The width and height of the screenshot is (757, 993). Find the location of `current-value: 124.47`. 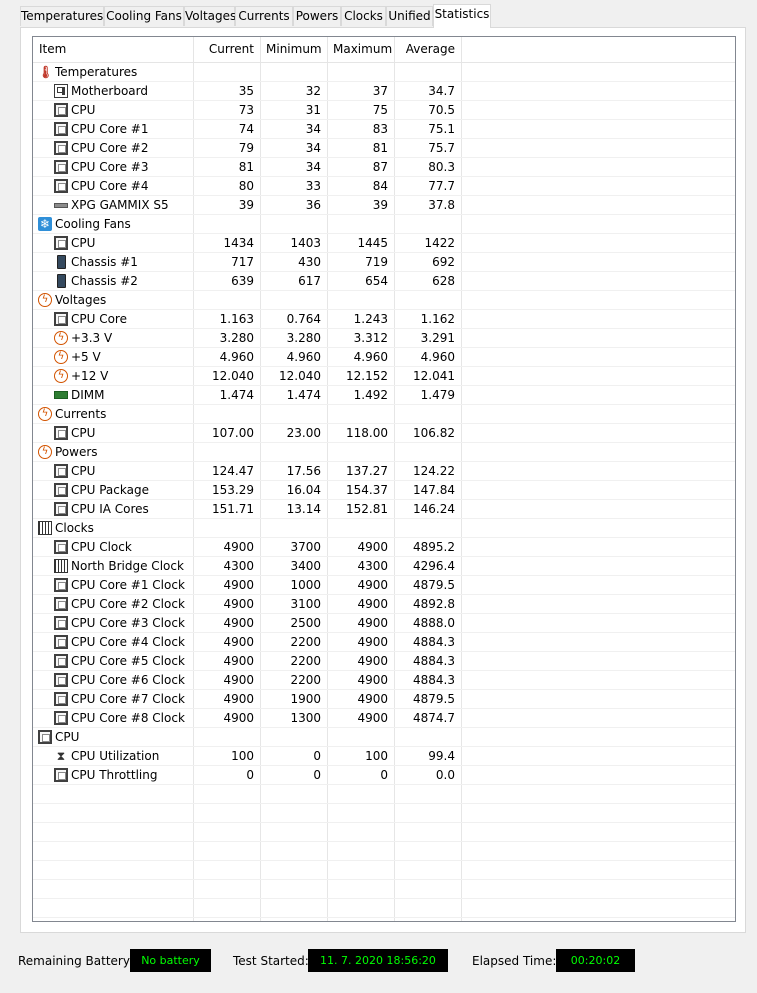

current-value: 124.47 is located at coordinates (233, 471).